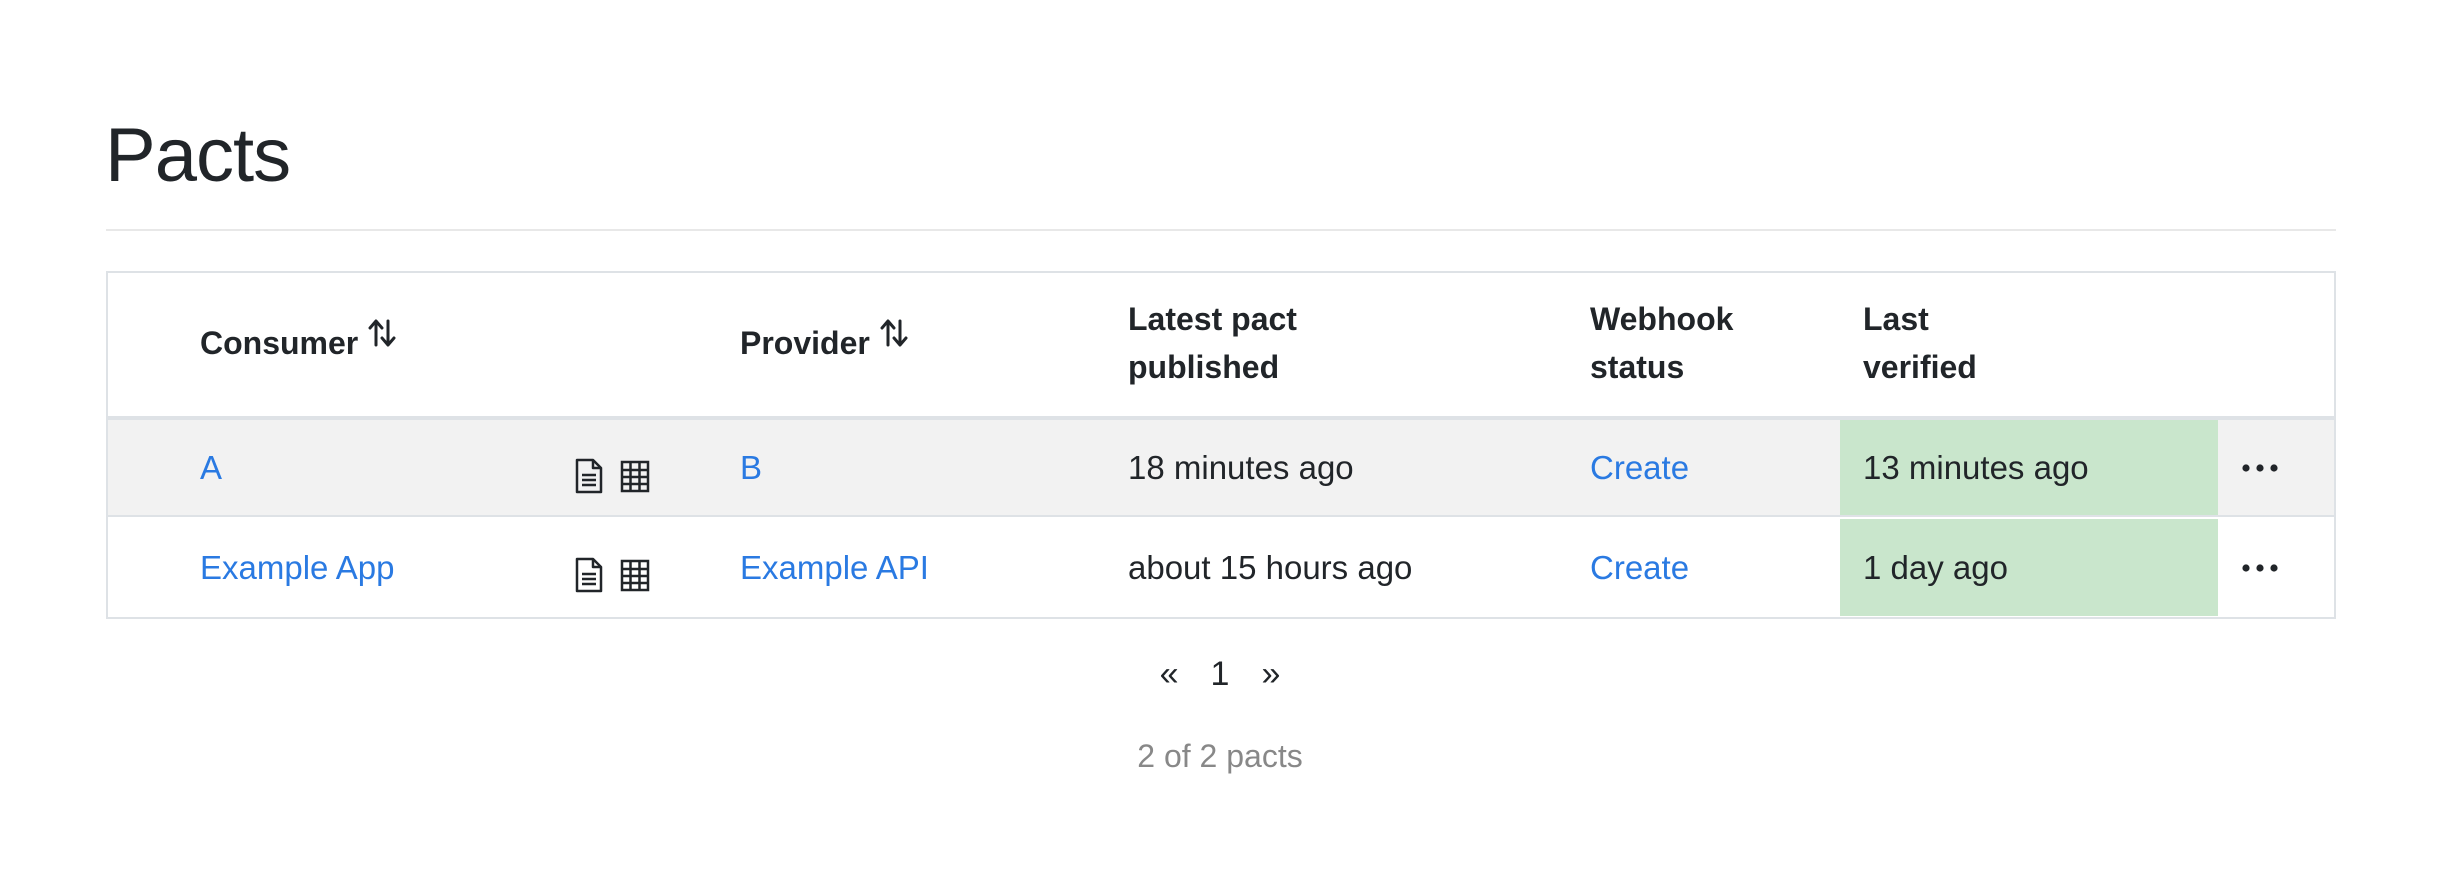  Describe the element at coordinates (1169, 674) in the screenshot. I see `pagination-prev: «` at that location.